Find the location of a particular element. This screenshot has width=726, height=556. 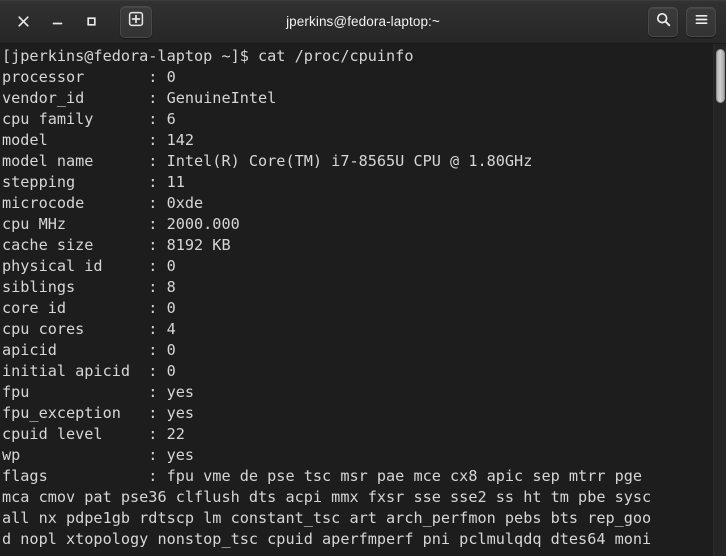

new-tab-icon is located at coordinates (136, 21).